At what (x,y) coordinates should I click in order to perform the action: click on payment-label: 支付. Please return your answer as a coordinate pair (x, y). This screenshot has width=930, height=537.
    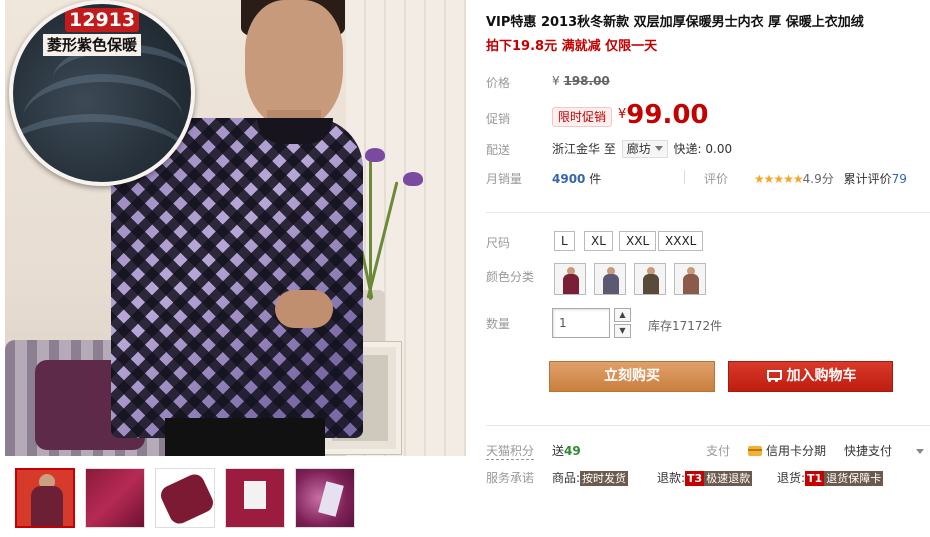
    Looking at the image, I should click on (718, 451).